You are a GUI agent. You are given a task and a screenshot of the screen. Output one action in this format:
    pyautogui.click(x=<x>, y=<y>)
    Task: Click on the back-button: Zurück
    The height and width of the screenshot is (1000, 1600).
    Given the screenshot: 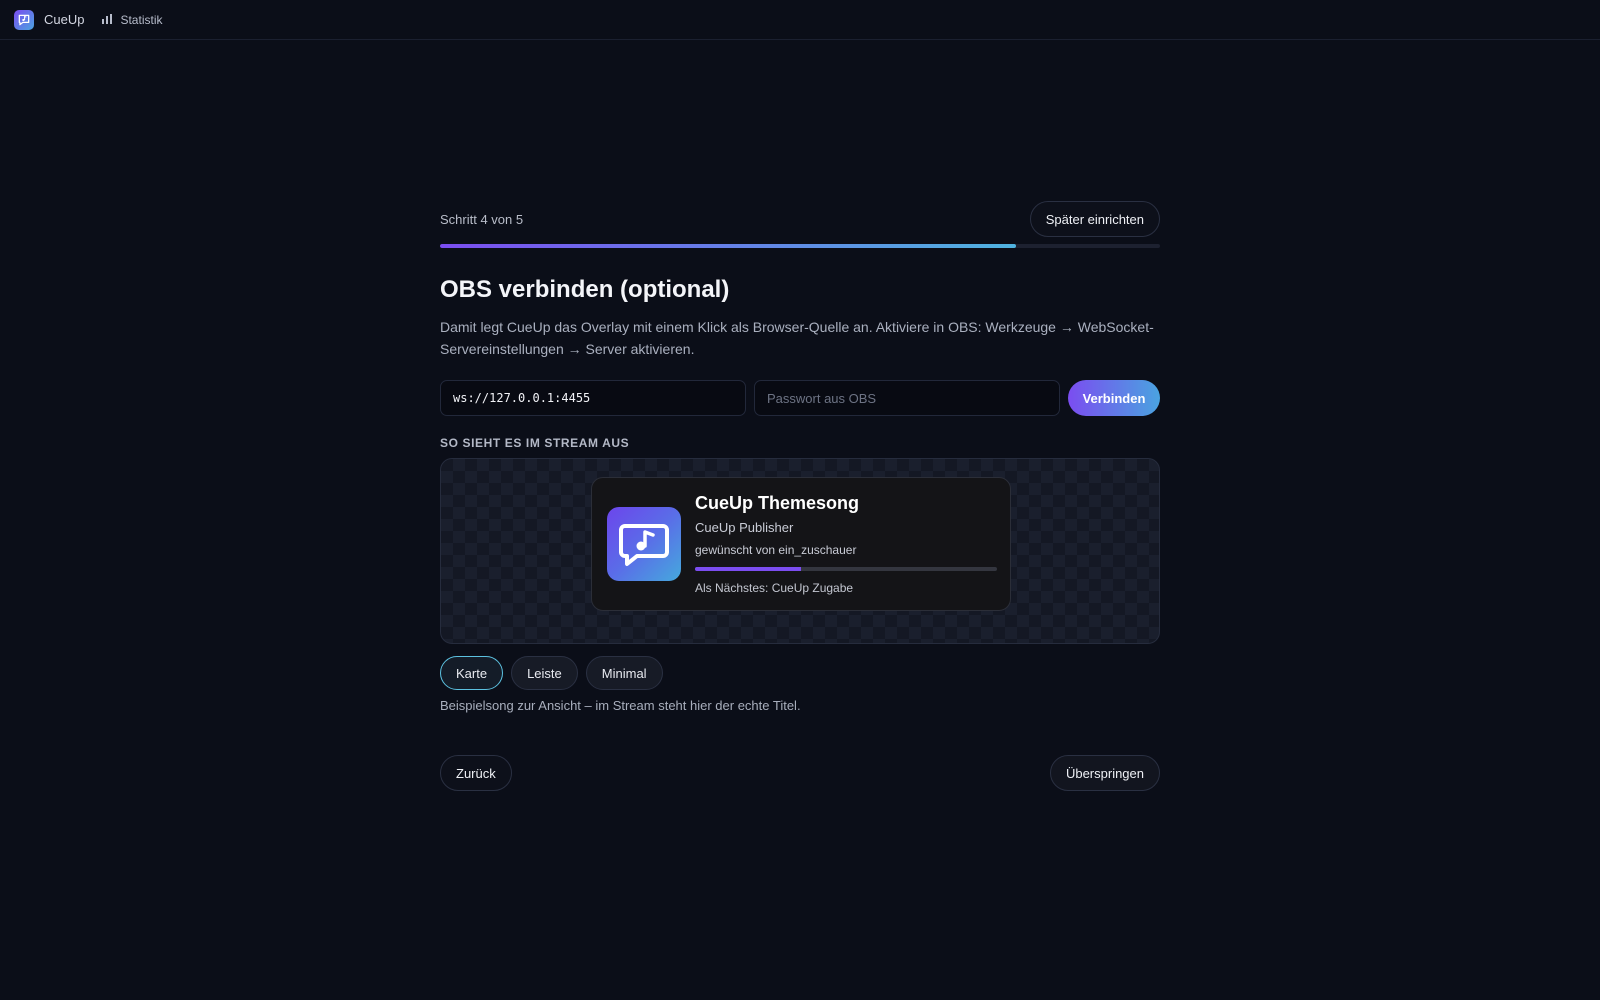 What is the action you would take?
    pyautogui.click(x=476, y=773)
    